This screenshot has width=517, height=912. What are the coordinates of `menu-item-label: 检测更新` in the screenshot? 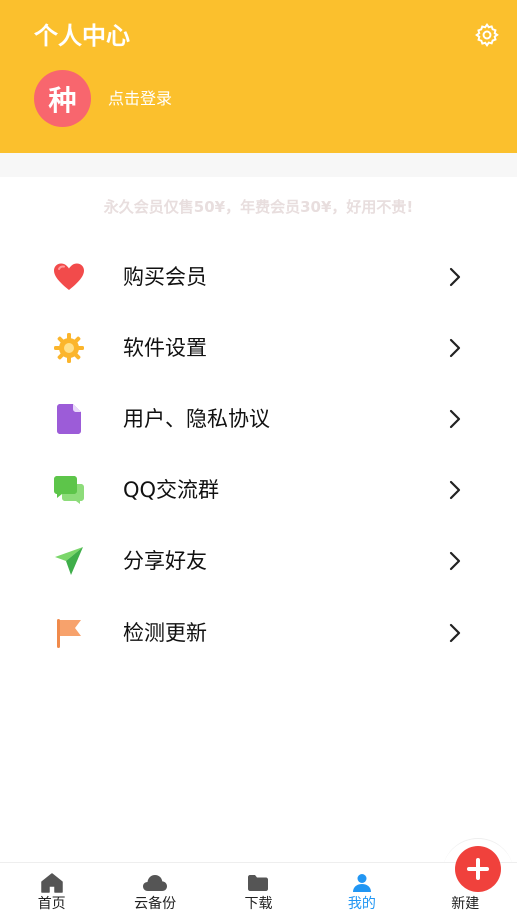 It's located at (165, 632).